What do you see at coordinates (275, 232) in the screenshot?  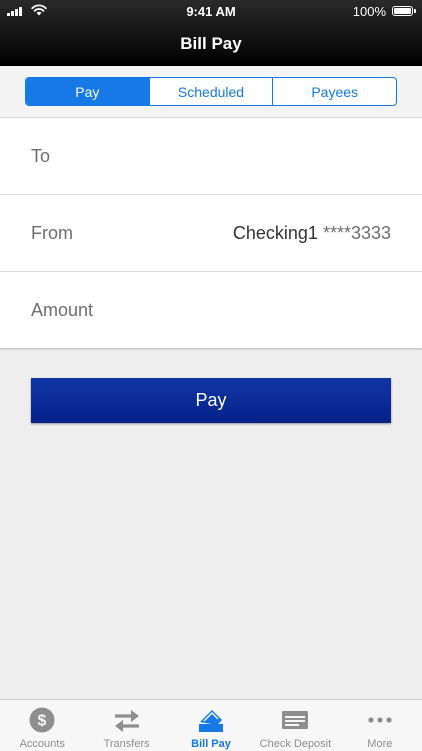 I see `from-account-name: Checking1` at bounding box center [275, 232].